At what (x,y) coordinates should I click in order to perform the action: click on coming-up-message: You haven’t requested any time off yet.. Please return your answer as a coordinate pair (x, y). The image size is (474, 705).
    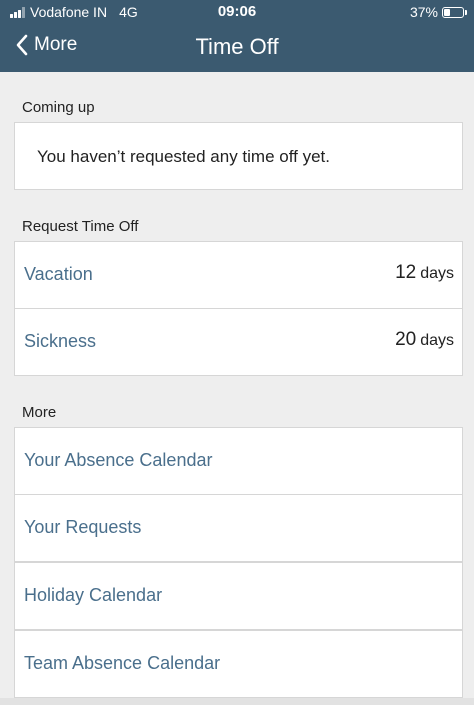
    Looking at the image, I should click on (183, 156).